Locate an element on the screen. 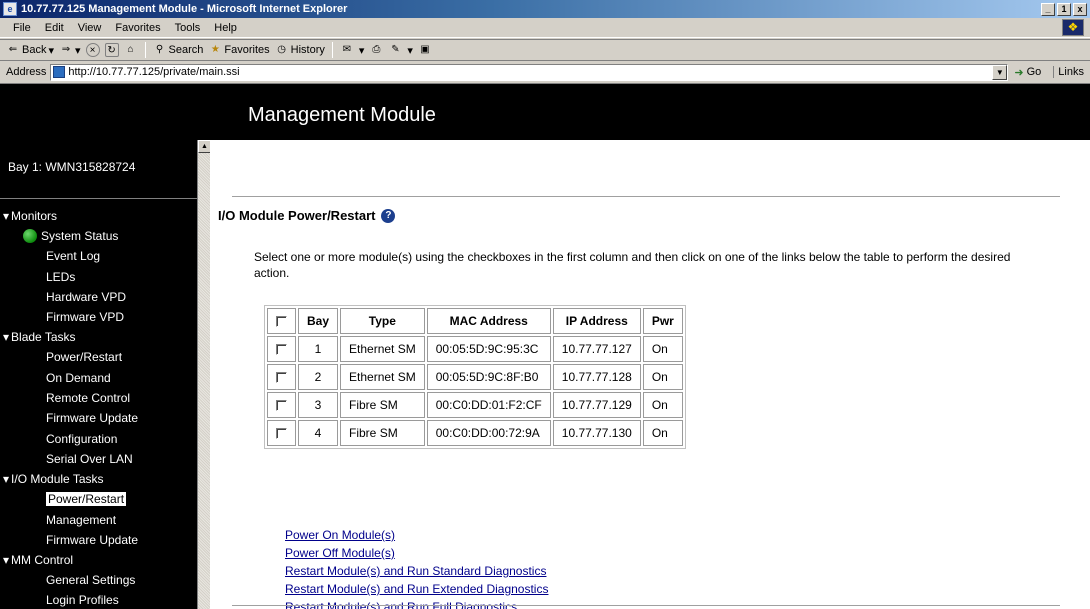  sidebar-item-io-firmware-update: Firmware Update is located at coordinates (98, 540).